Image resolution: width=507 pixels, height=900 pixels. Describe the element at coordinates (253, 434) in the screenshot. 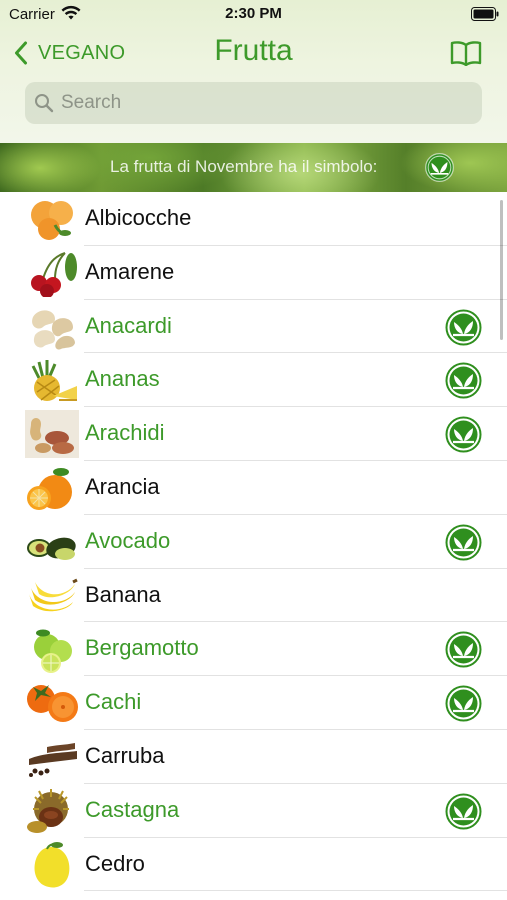

I see `list-item: Arachidi` at that location.